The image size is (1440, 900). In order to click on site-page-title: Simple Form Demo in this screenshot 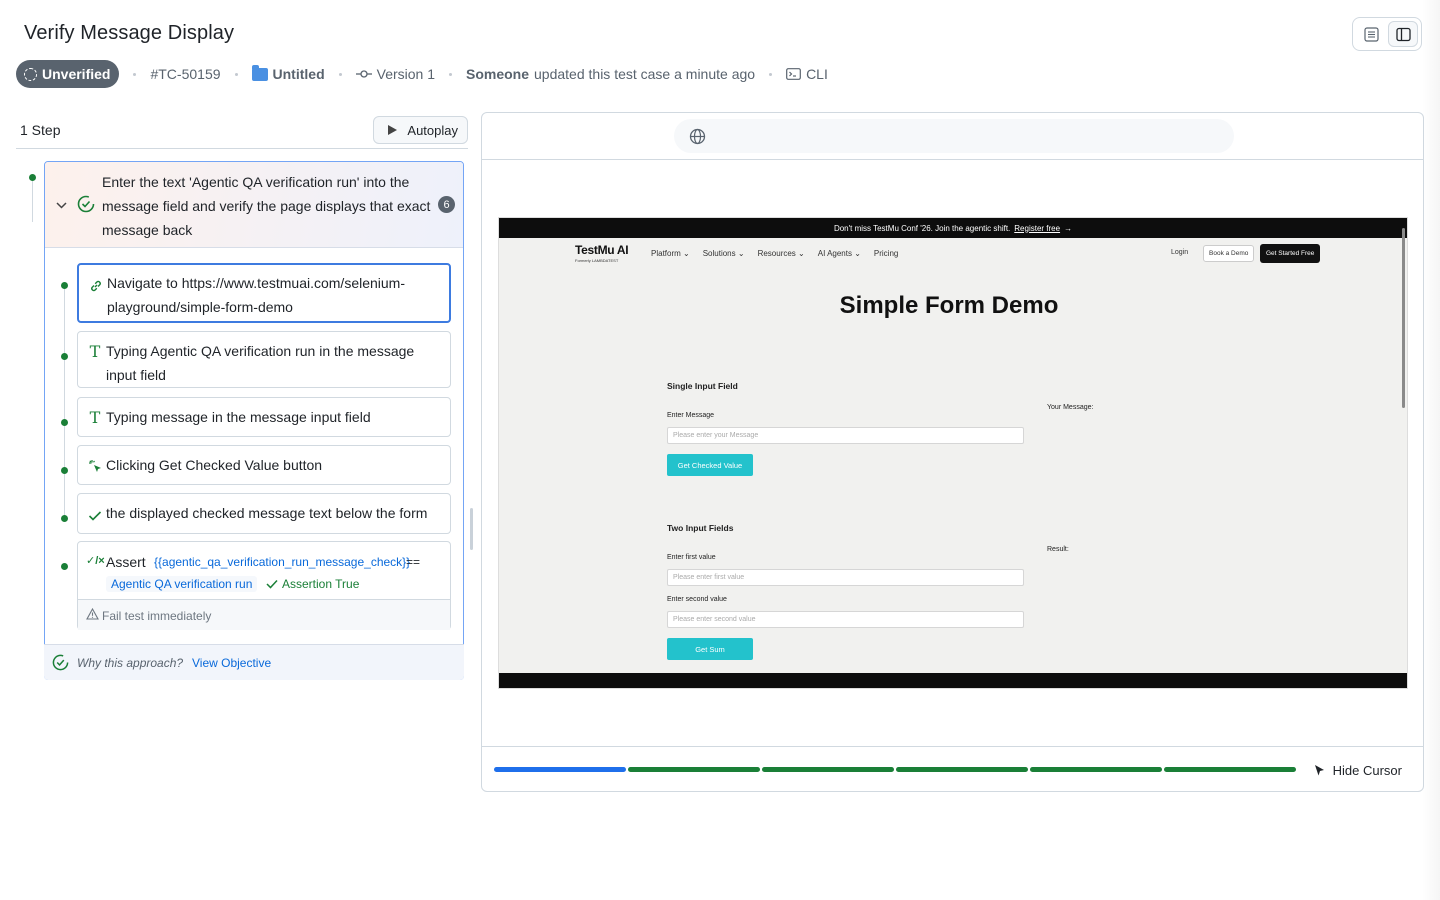, I will do `click(949, 305)`.